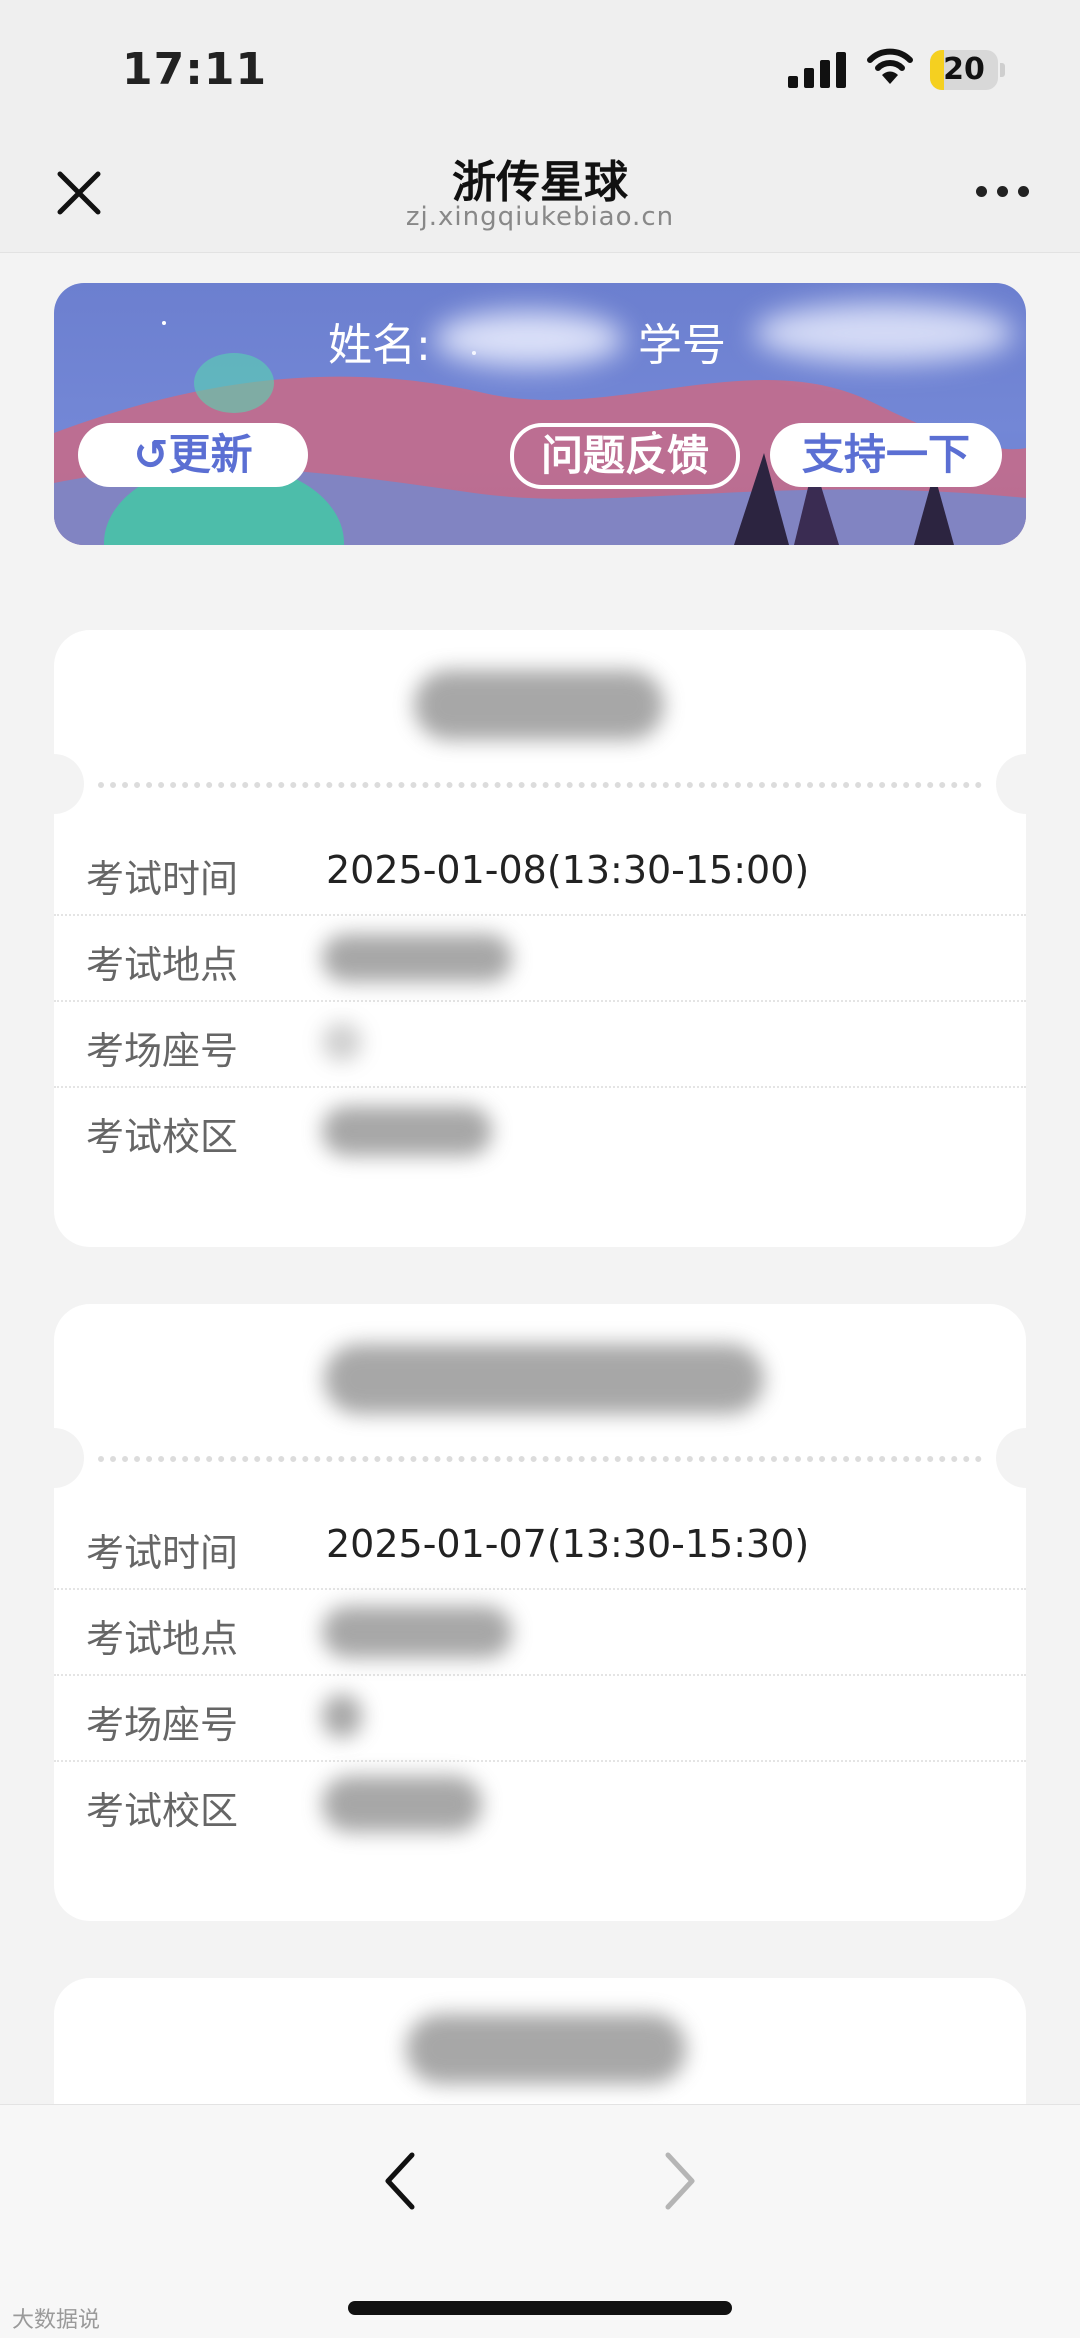 This screenshot has width=1080, height=2338. I want to click on battery-icon: 20, so click(968, 71).